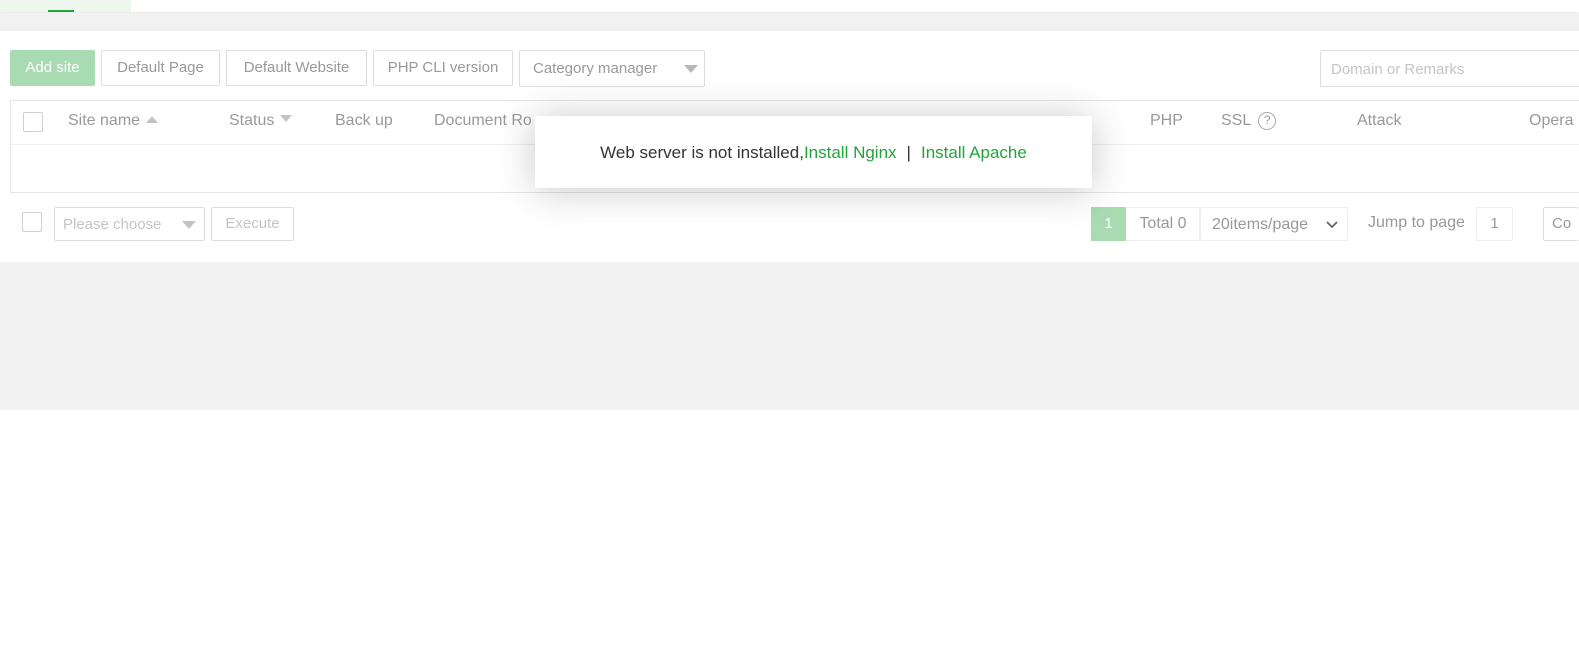 This screenshot has height=648, width=1579. I want to click on jump-confirm-button: Co, so click(1561, 224).